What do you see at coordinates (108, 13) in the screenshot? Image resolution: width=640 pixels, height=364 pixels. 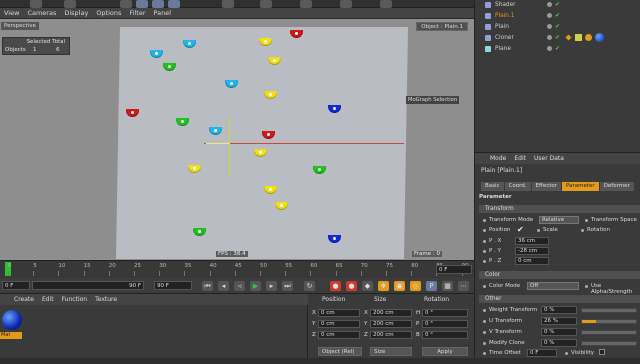 I see `menu-options: Options` at bounding box center [108, 13].